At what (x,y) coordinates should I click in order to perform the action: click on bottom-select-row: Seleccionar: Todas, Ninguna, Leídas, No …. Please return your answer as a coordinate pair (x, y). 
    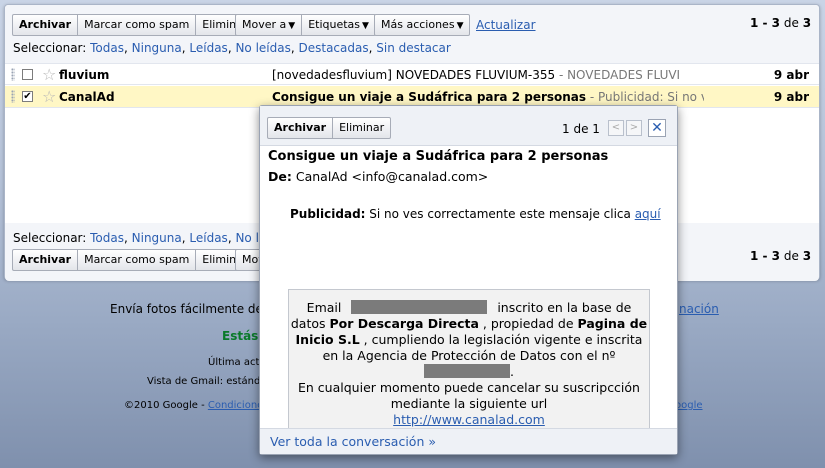
    Looking at the image, I should click on (140, 238).